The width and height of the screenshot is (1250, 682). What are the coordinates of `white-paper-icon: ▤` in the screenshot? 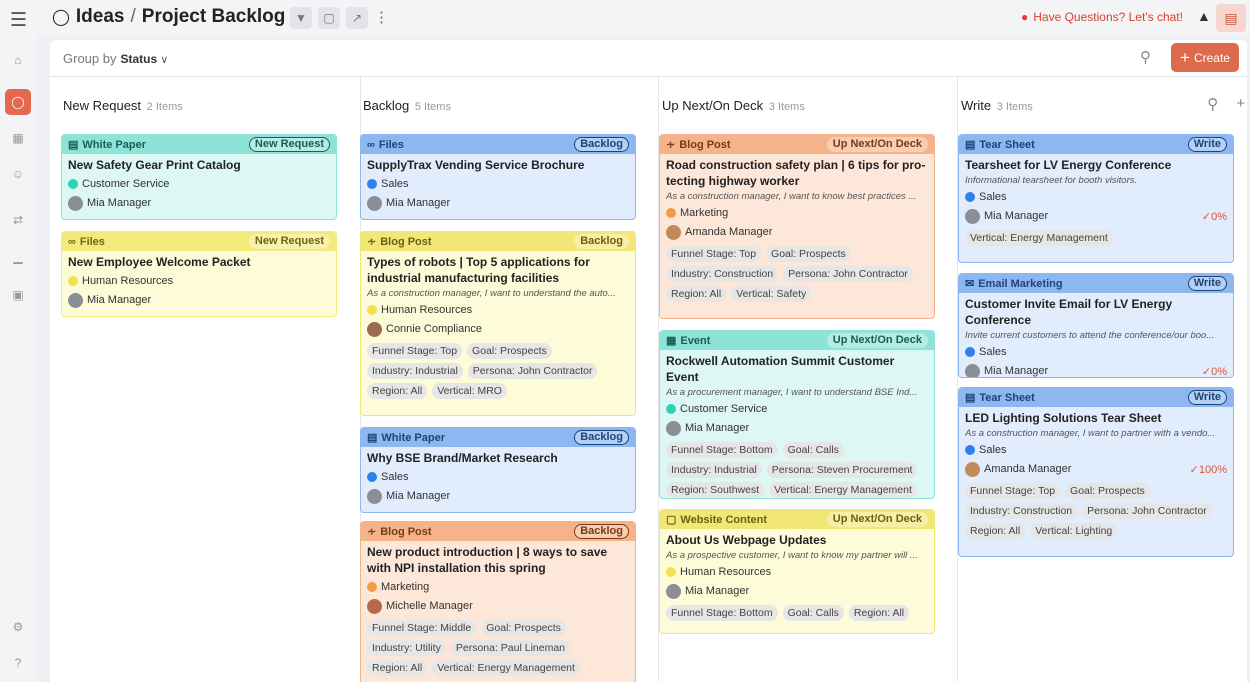 It's located at (73, 145).